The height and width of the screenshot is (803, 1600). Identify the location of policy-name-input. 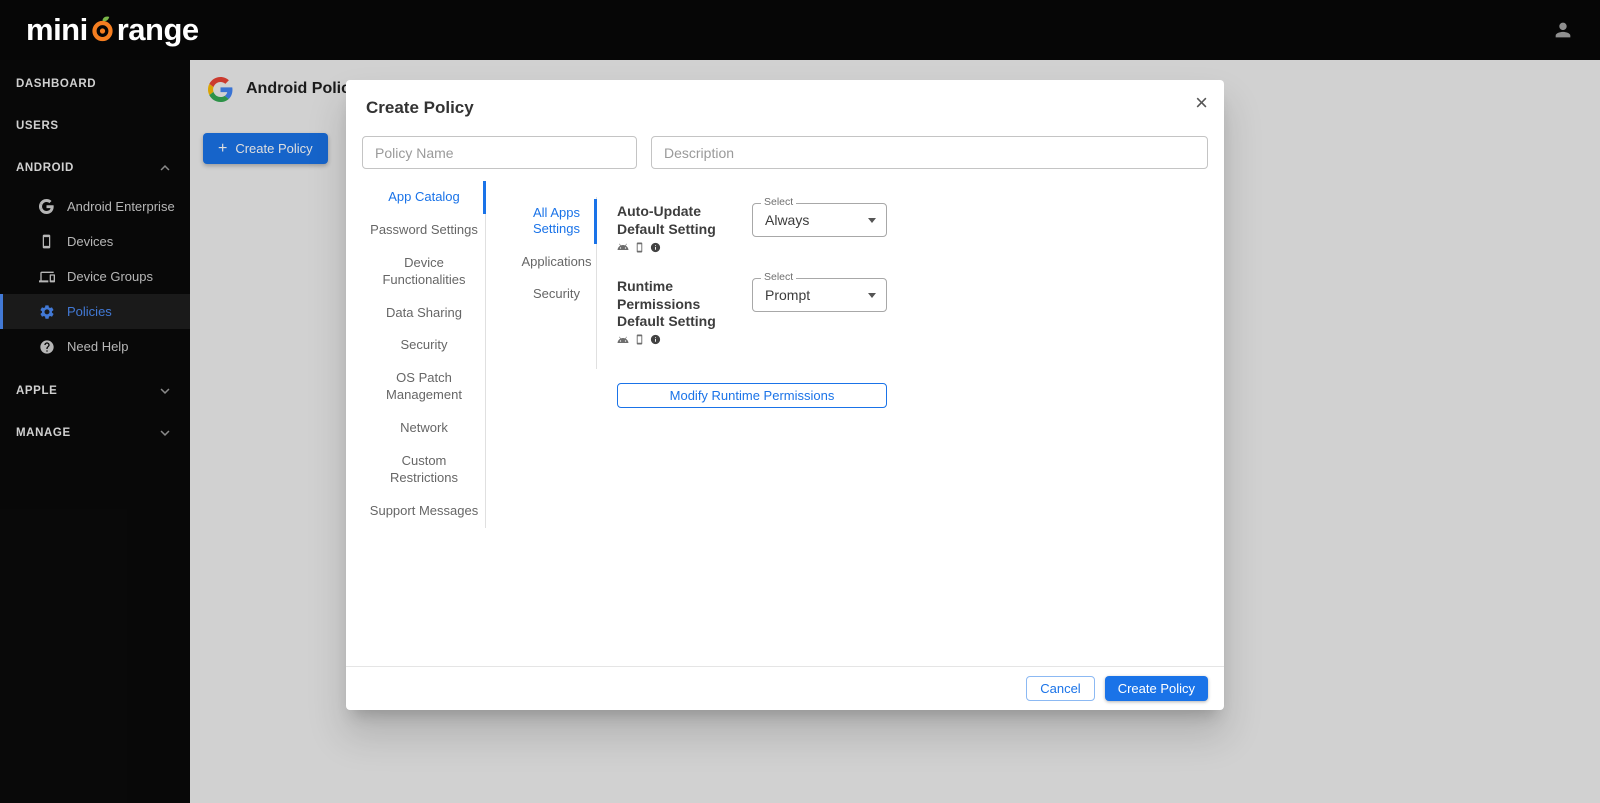
(499, 152).